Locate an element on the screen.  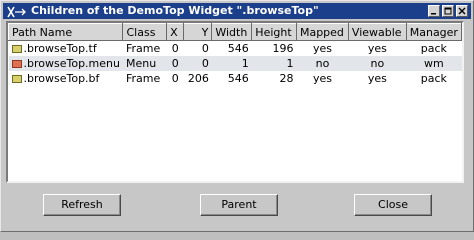
close-window-button is located at coordinates (462, 11).